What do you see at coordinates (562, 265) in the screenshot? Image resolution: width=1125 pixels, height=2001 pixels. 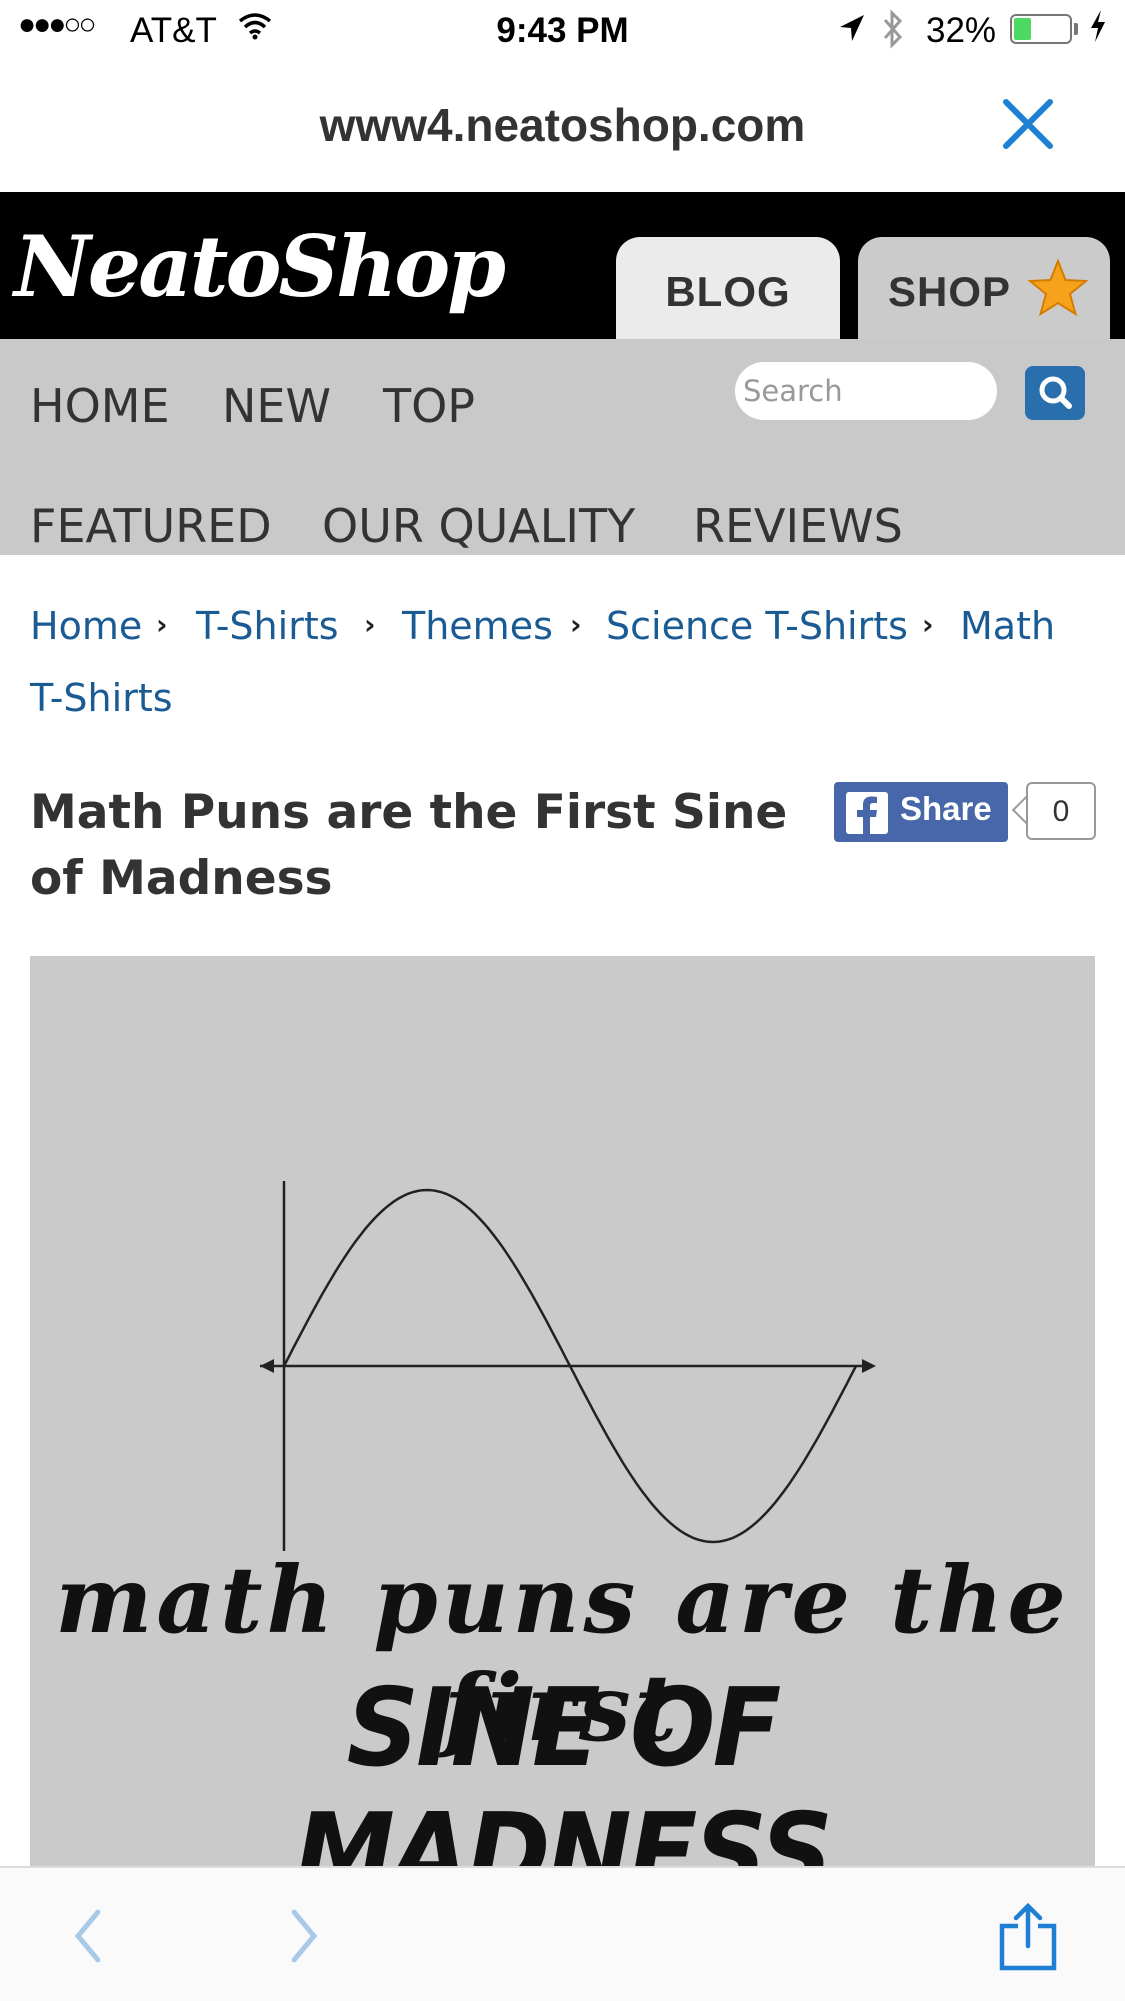 I see `site-header: NeatoShop BLOG SHOP` at bounding box center [562, 265].